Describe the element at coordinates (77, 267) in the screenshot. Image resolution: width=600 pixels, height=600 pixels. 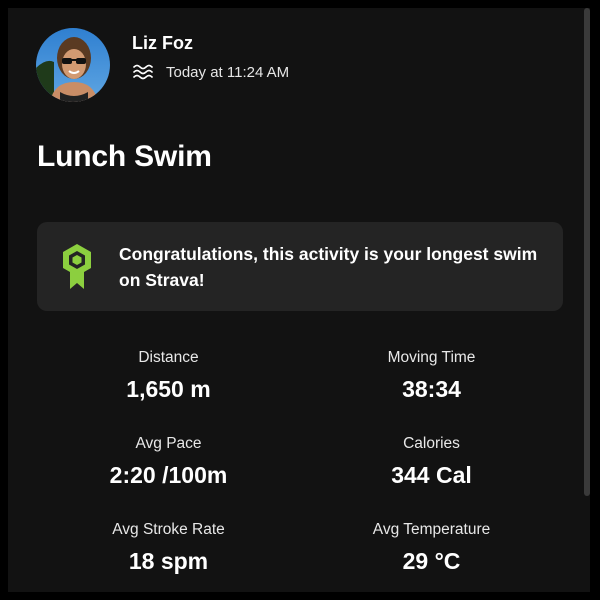
I see `achievement-badge-icon` at that location.